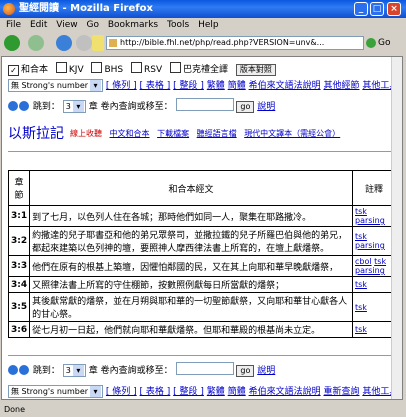  Describe the element at coordinates (19, 241) in the screenshot. I see `verse-ref: 3:2` at that location.